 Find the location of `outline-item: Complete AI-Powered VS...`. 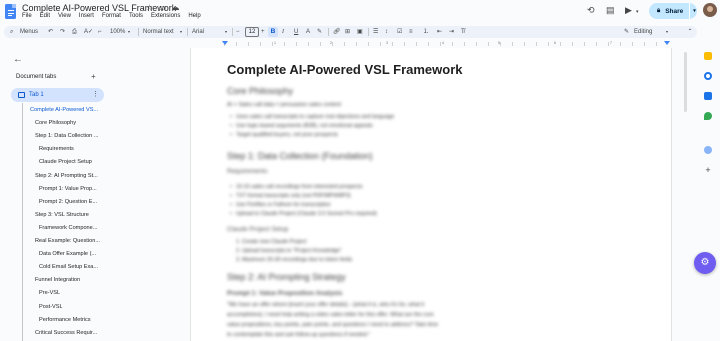

outline-item: Complete AI-Powered VS... is located at coordinates (64, 110).